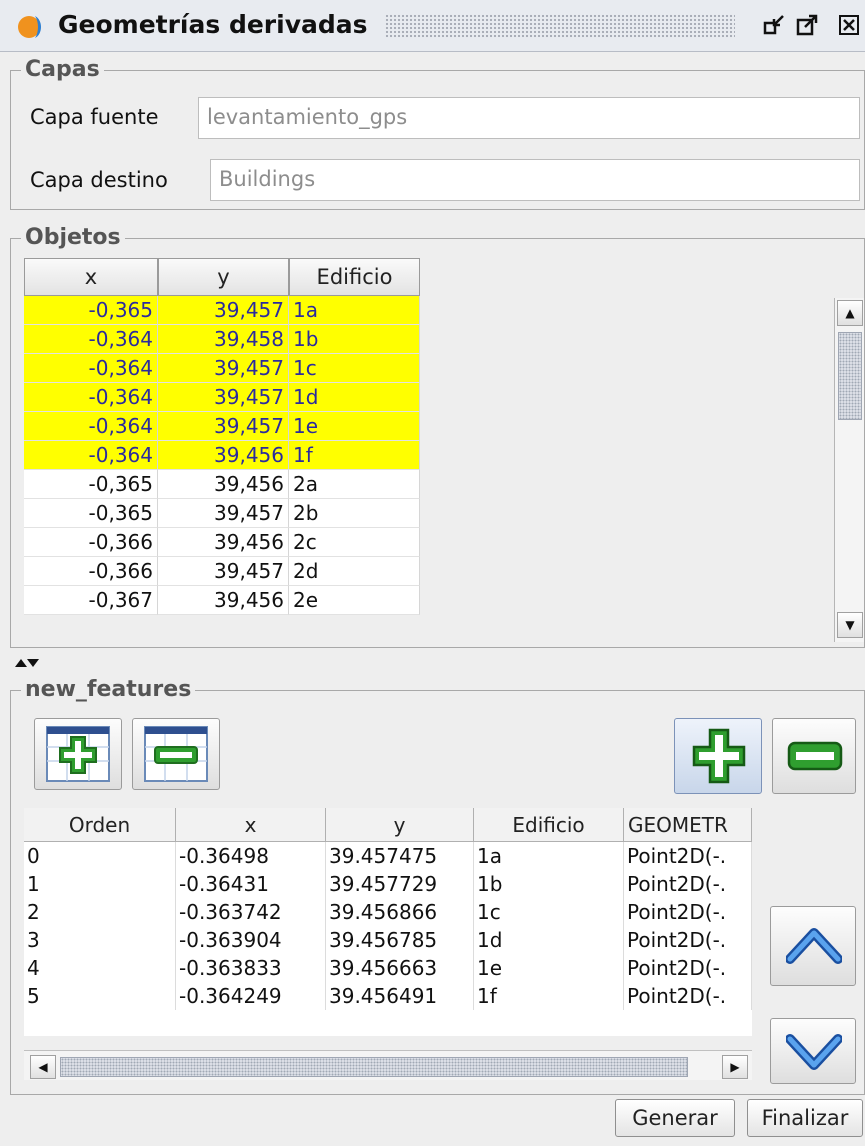  What do you see at coordinates (400, 884) in the screenshot?
I see `cell-y: 39.457729` at bounding box center [400, 884].